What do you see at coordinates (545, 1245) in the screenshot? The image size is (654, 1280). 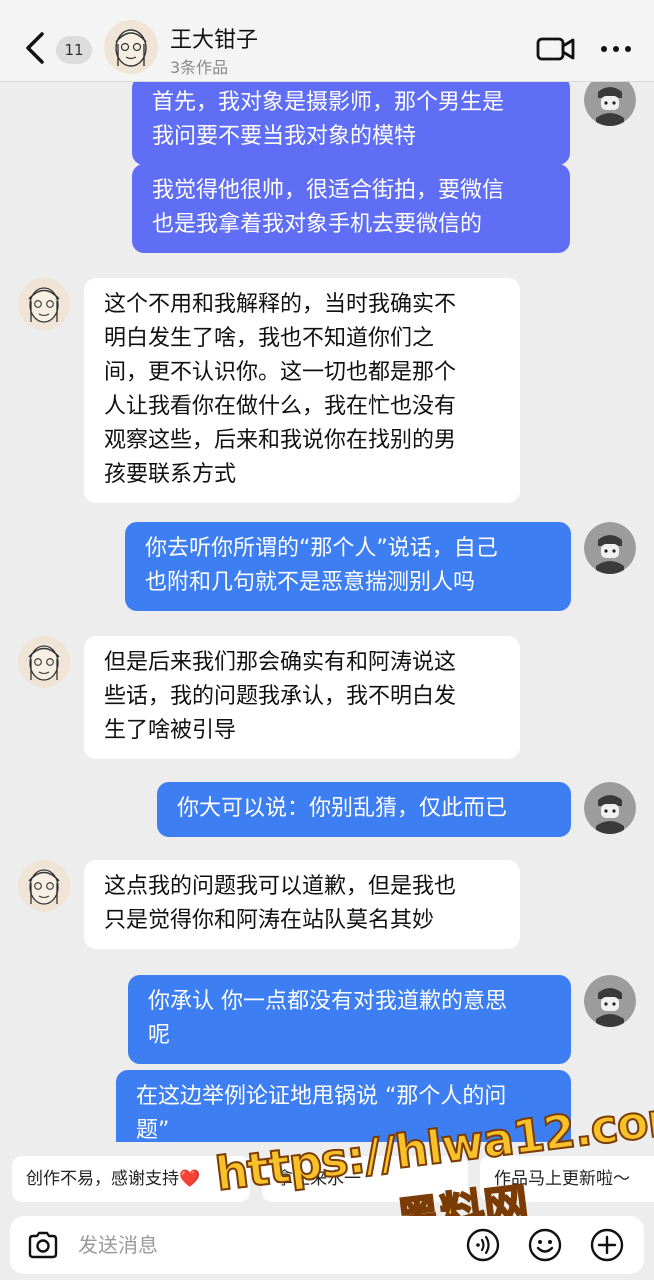 I see `emoji-icon` at bounding box center [545, 1245].